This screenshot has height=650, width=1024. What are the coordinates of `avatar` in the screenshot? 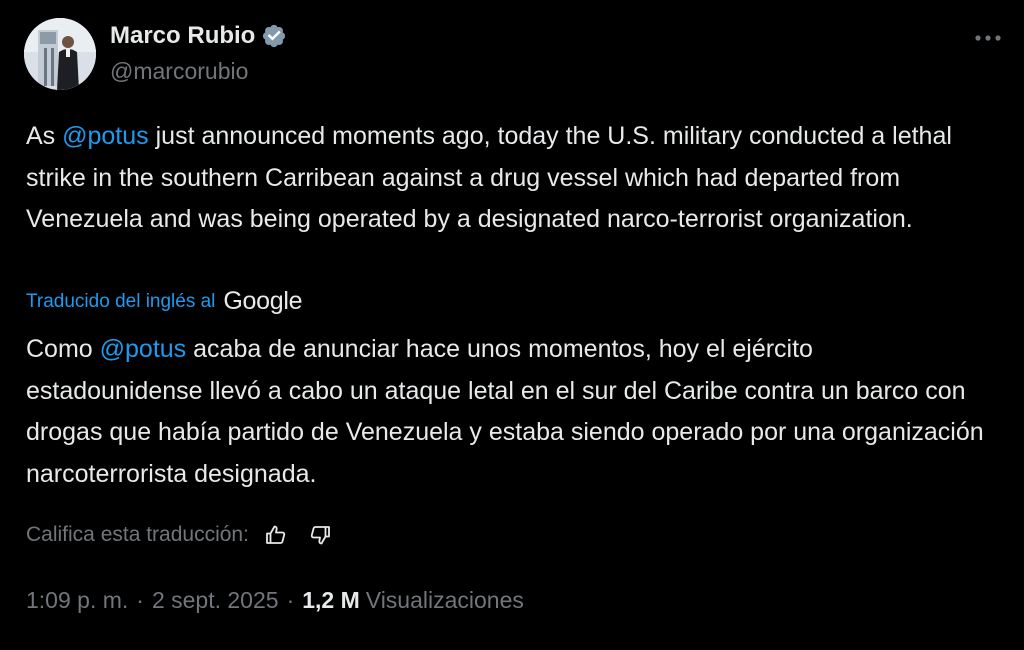 It's located at (60, 54).